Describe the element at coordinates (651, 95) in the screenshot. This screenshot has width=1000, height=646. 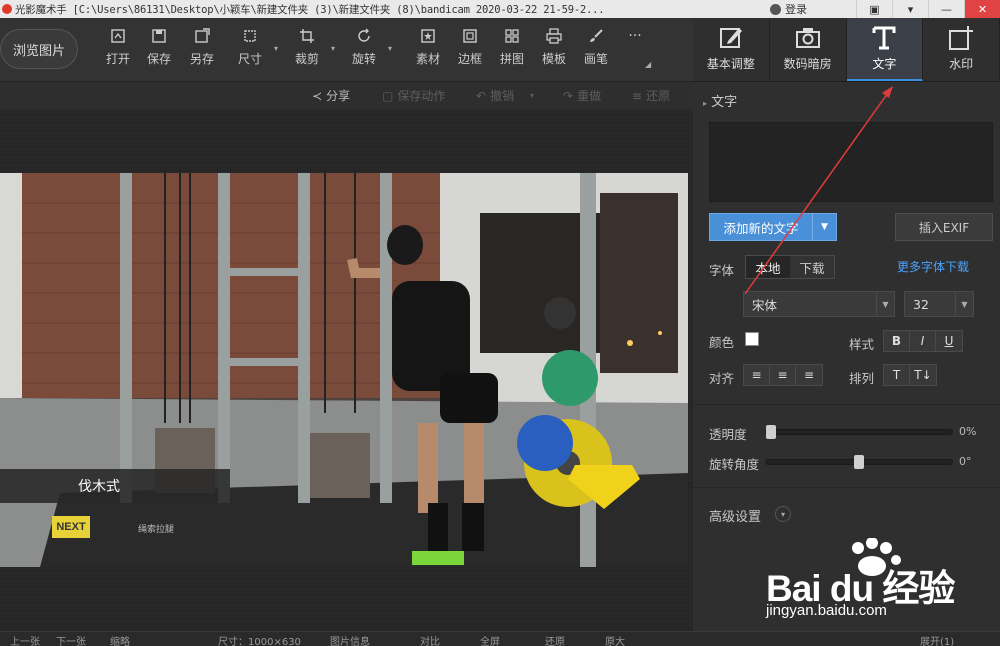
I see `restore-button: ≡ 还原` at that location.